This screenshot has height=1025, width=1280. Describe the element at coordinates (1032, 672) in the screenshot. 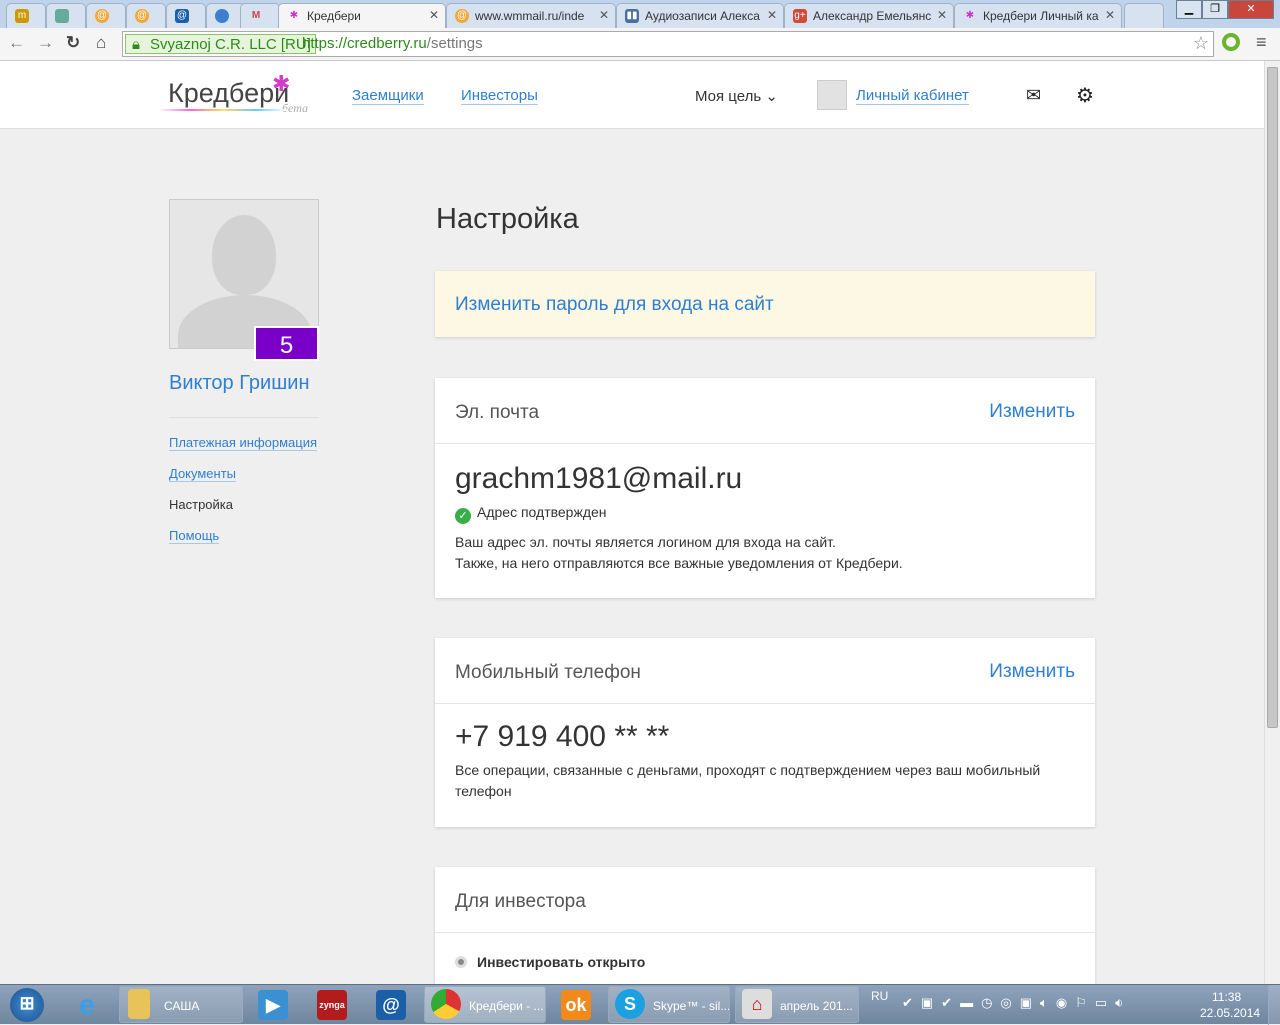

I see `edit-phone-button: Изменить` at that location.